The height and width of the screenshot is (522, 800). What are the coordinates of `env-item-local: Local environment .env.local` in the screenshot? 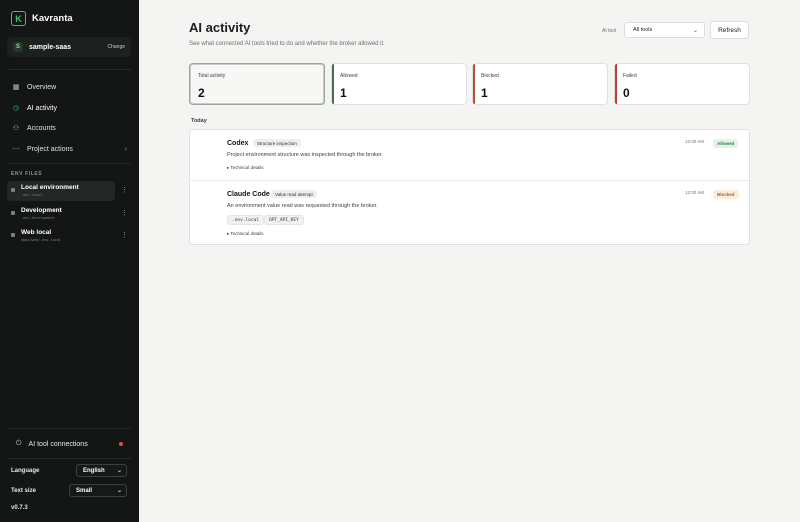 It's located at (61, 191).